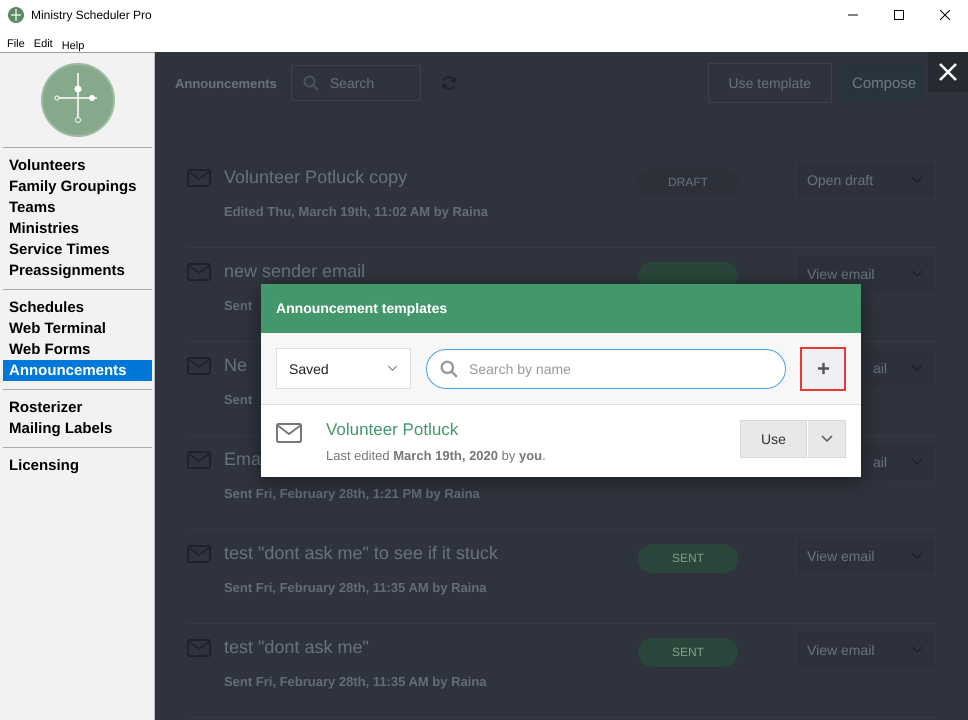 The image size is (968, 720). Describe the element at coordinates (561, 308) in the screenshot. I see `dialog-title: Announcement templates` at that location.